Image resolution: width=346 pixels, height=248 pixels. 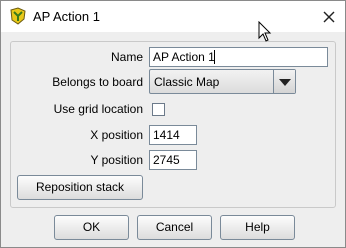 I want to click on cancel-button: Cancel, so click(x=174, y=227).